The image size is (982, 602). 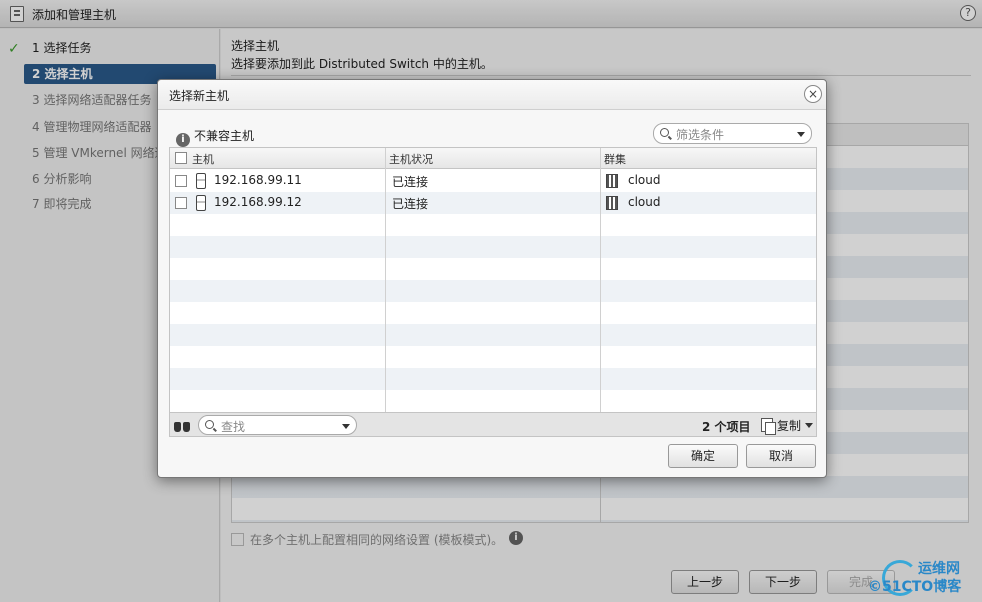 What do you see at coordinates (224, 136) in the screenshot?
I see `incompatible-hosts-label: 不兼容主机` at bounding box center [224, 136].